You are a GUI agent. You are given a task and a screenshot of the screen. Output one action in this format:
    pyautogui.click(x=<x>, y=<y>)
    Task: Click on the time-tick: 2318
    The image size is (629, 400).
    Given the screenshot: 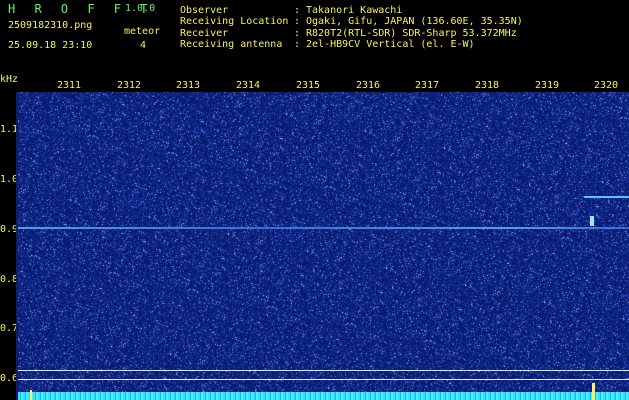 What is the action you would take?
    pyautogui.click(x=487, y=85)
    